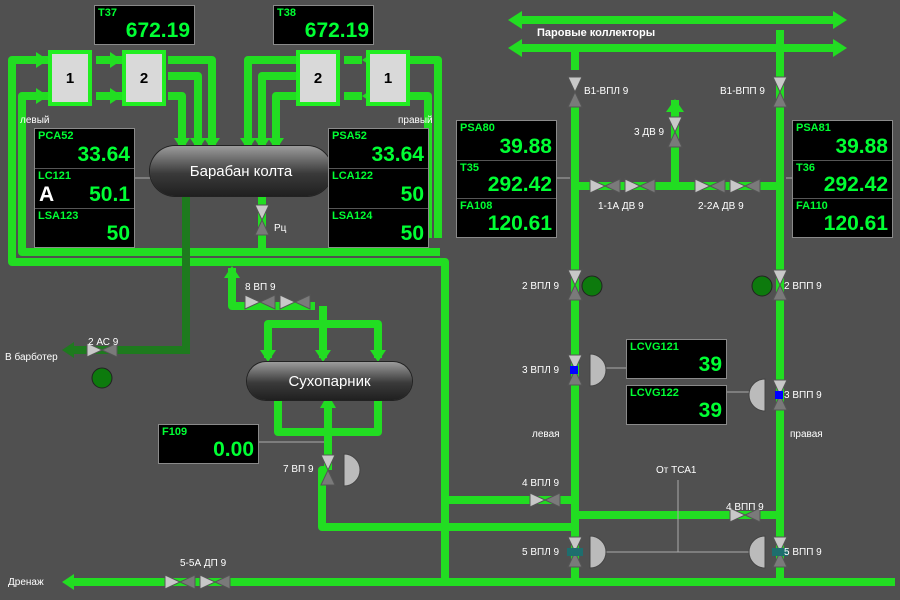 This screenshot has height=600, width=900. I want to click on drum-label: Барабан колта, so click(241, 171).